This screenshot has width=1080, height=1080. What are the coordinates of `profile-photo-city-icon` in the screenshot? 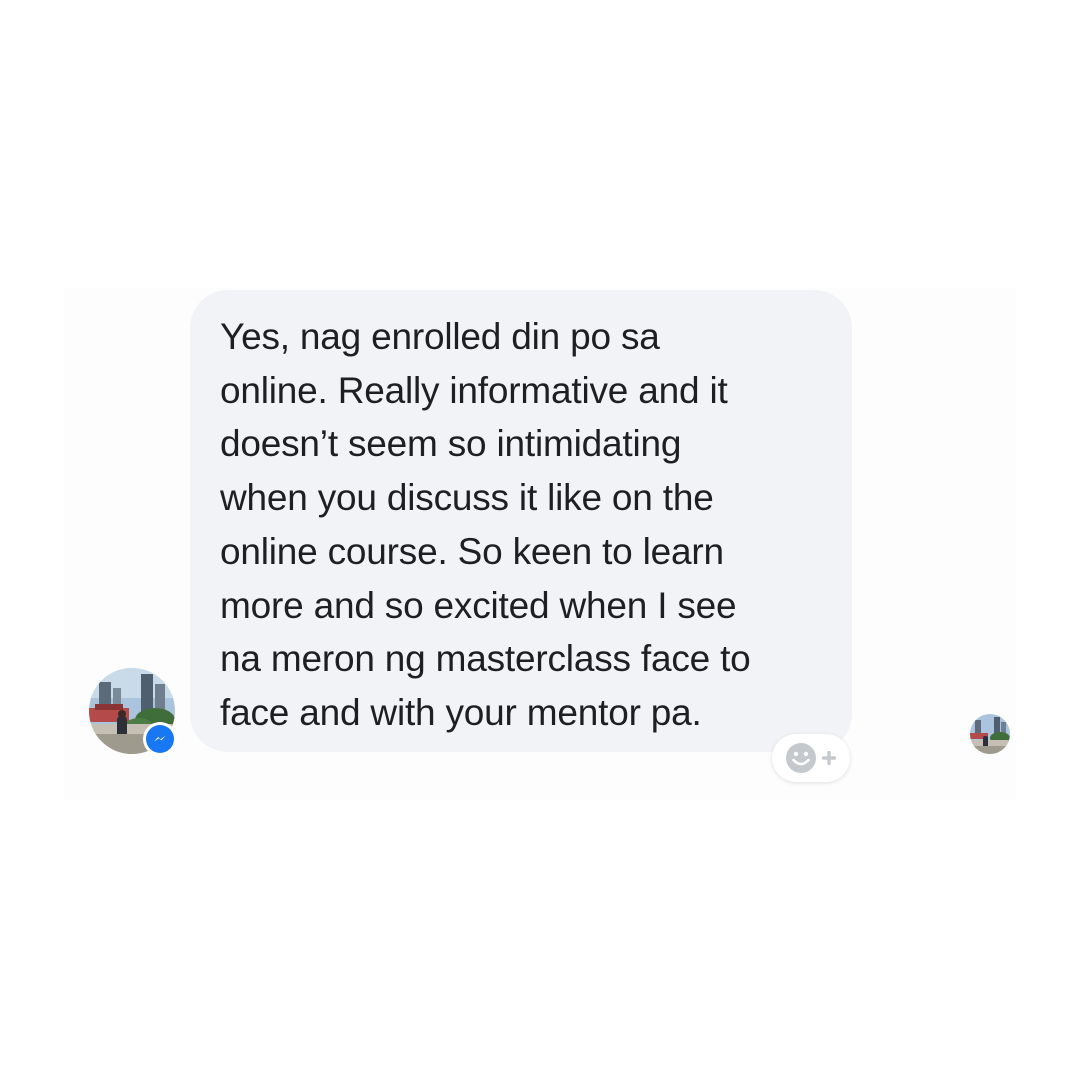 It's located at (990, 734).